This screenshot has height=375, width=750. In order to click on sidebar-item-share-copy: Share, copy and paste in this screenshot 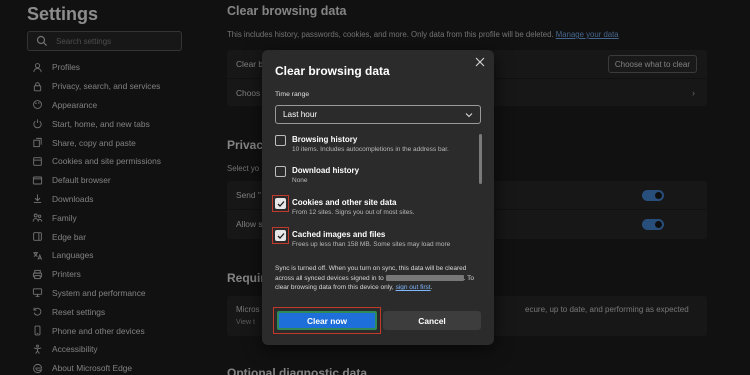, I will do `click(96, 142)`.